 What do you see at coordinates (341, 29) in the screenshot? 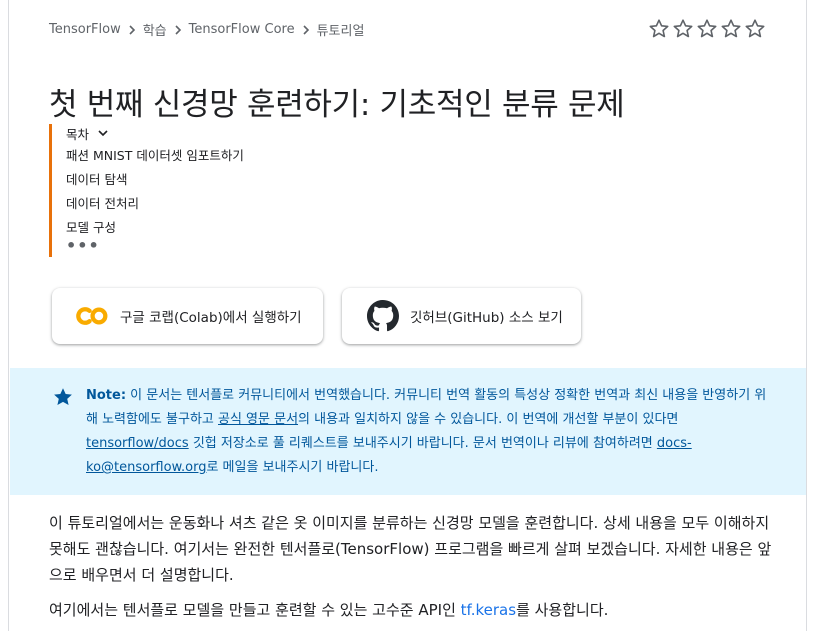
I see `breadcrumb-item-tutorials: 튜토리얼` at bounding box center [341, 29].